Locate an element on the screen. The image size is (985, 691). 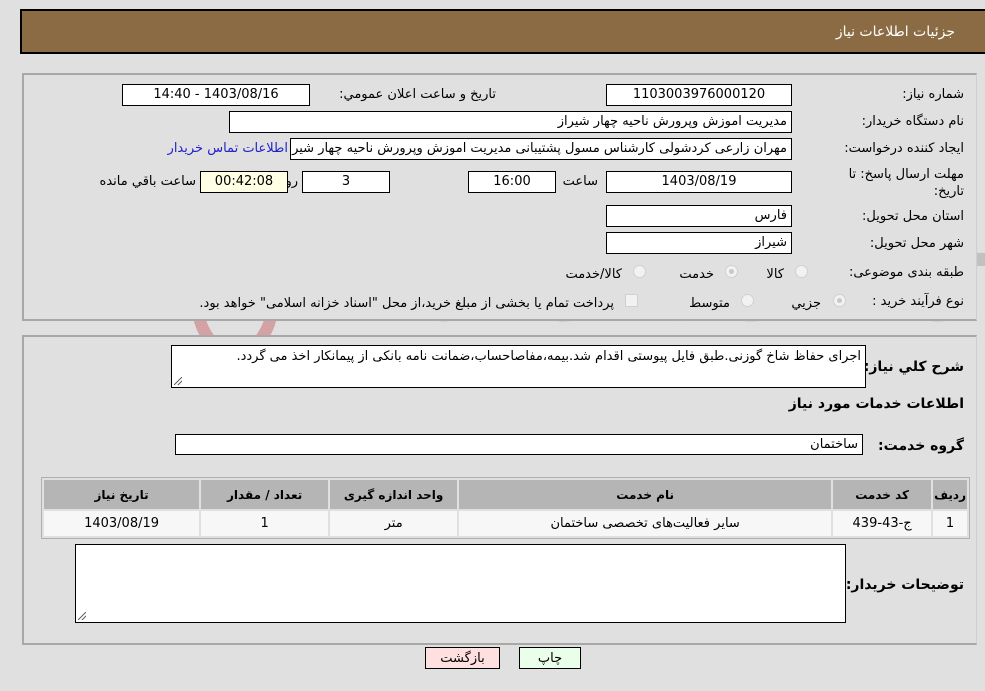
announce-datetime-label: تاريخ و ساعت اعلان عمومي: is located at coordinates (417, 94).